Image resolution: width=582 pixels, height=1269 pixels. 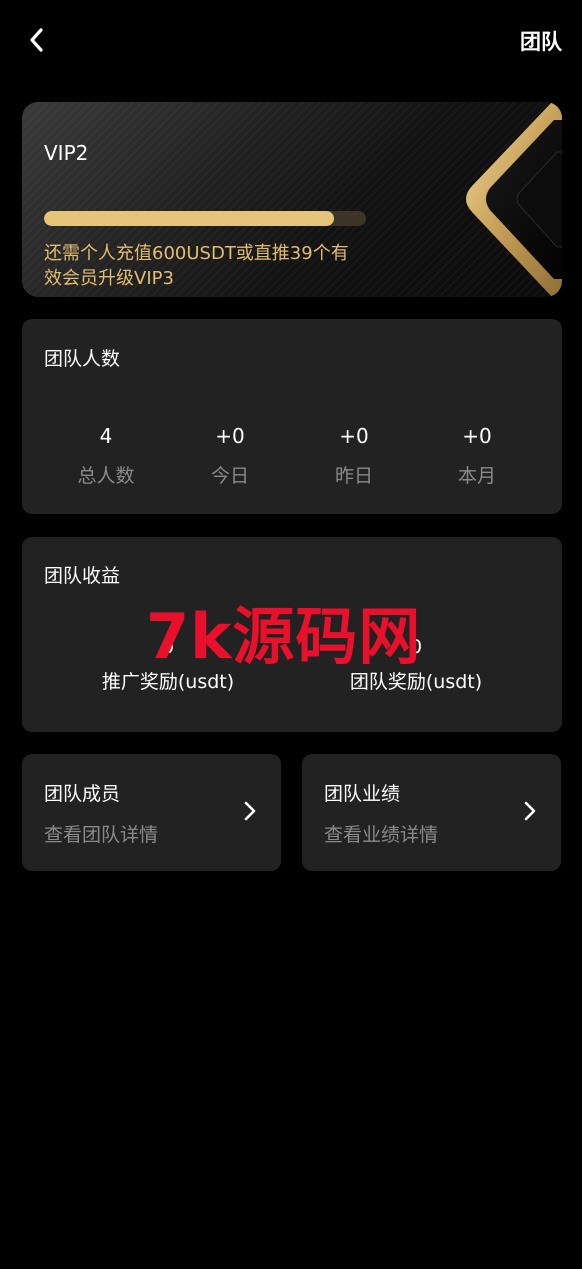 I want to click on stat-month: +0 本月, so click(x=477, y=455).